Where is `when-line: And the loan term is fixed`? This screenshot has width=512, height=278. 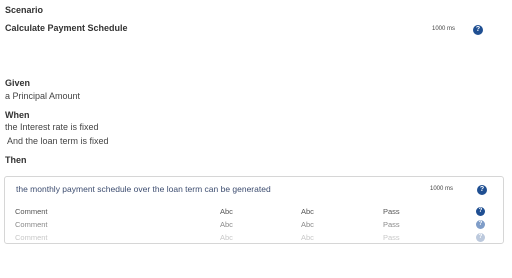
when-line: And the loan term is fixed is located at coordinates (58, 141).